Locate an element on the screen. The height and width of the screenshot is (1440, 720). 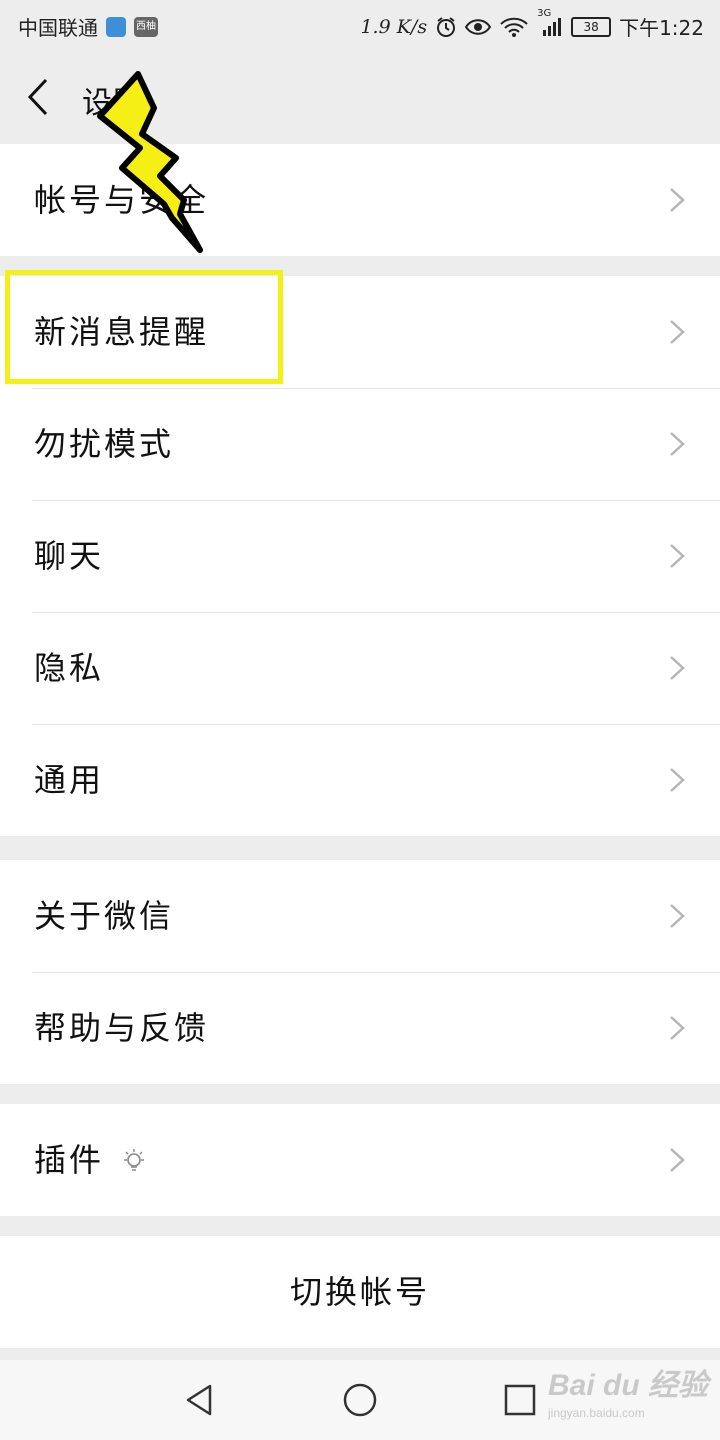
settings-item-account-security: 帐号与安全 is located at coordinates (360, 200).